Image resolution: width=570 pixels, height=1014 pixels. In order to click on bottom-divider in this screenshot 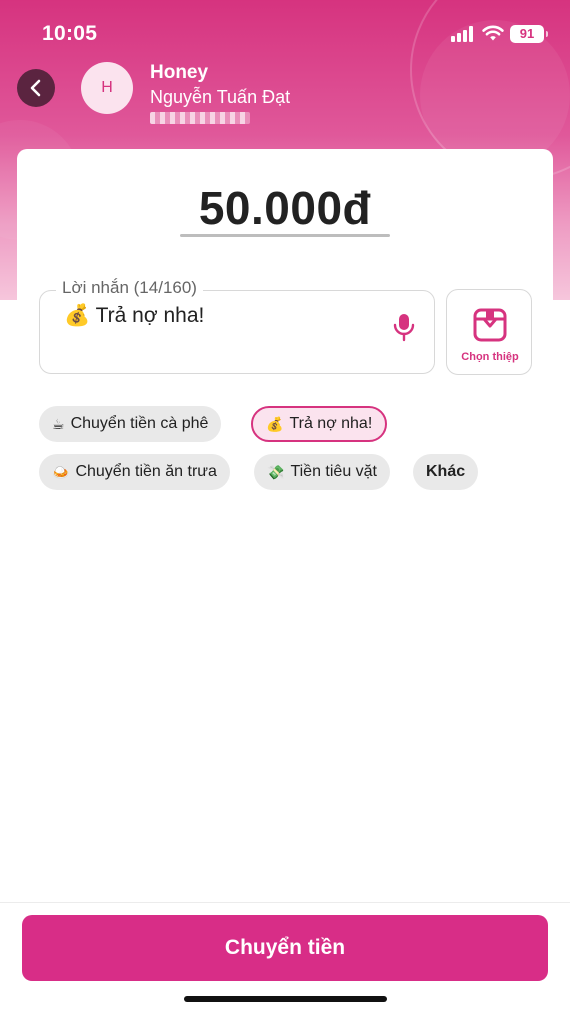, I will do `click(285, 902)`.